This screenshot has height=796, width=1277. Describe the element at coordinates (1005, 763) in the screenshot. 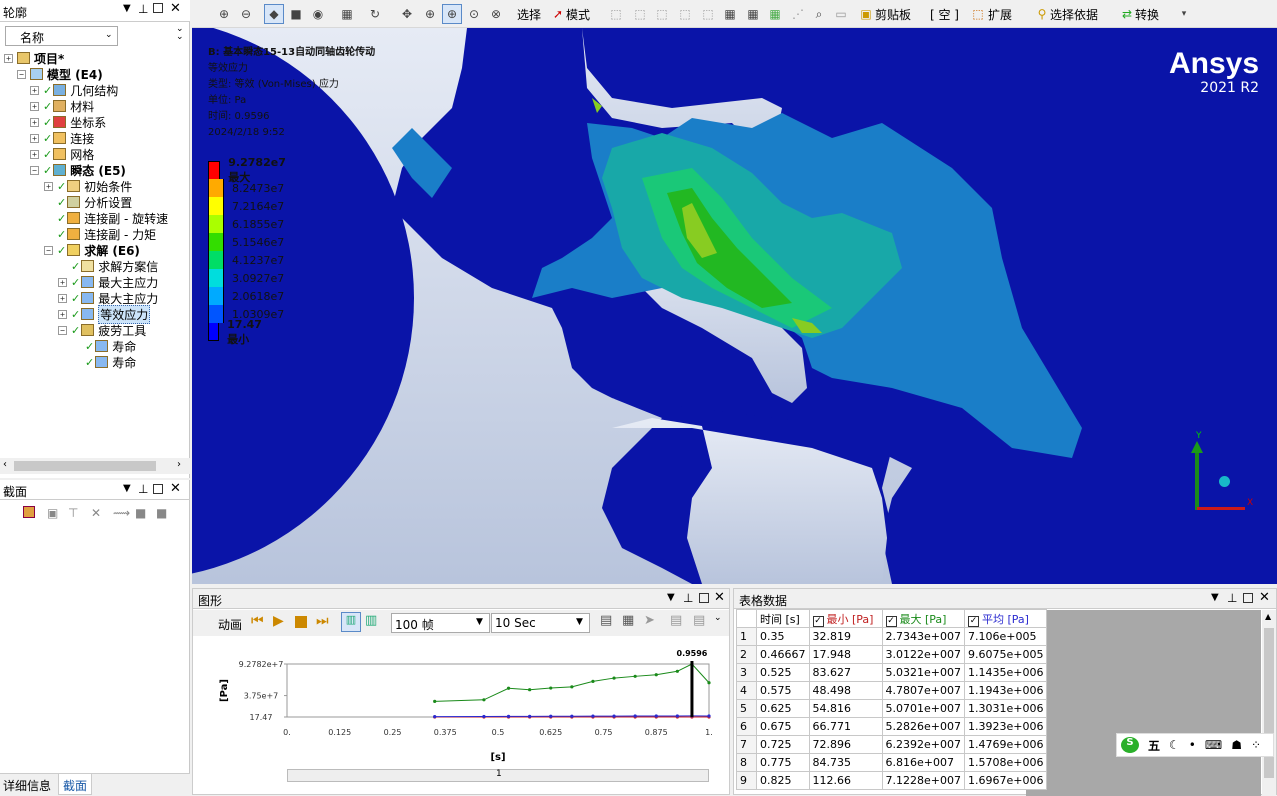

I see `table-cell: 1.5708e+006` at that location.